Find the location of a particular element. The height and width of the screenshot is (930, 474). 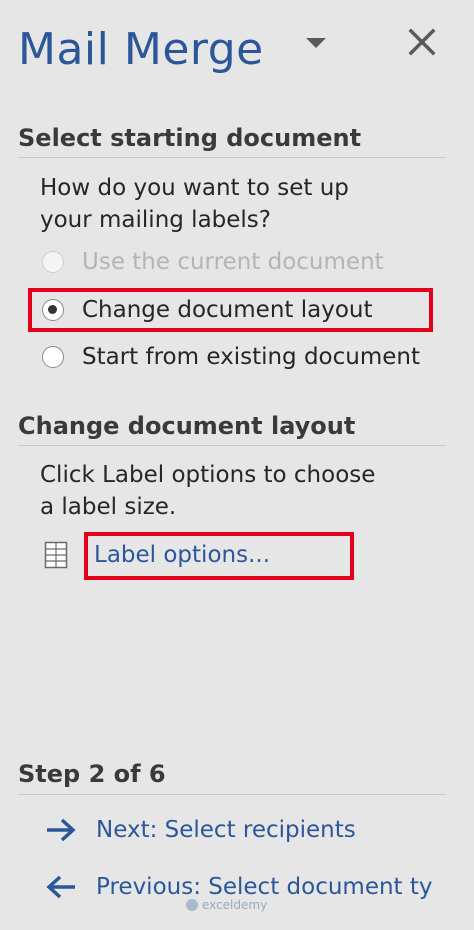

pane-title: Mail Merge is located at coordinates (141, 49).